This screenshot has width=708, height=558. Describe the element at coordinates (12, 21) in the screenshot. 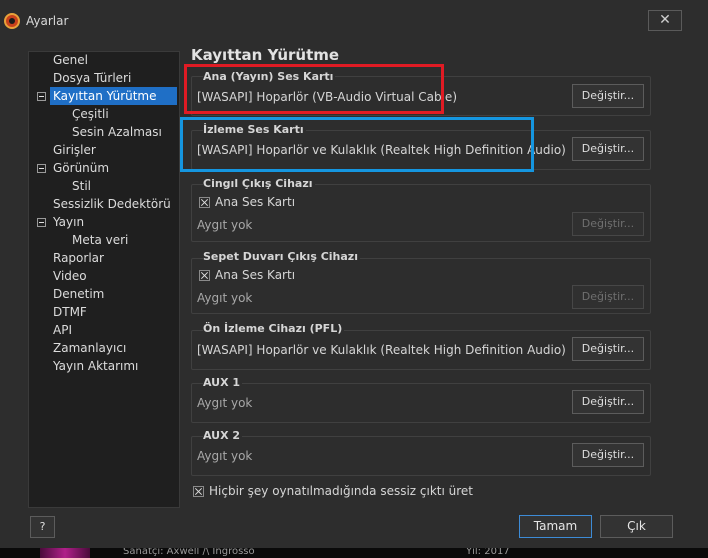

I see `app-logo-icon` at that location.